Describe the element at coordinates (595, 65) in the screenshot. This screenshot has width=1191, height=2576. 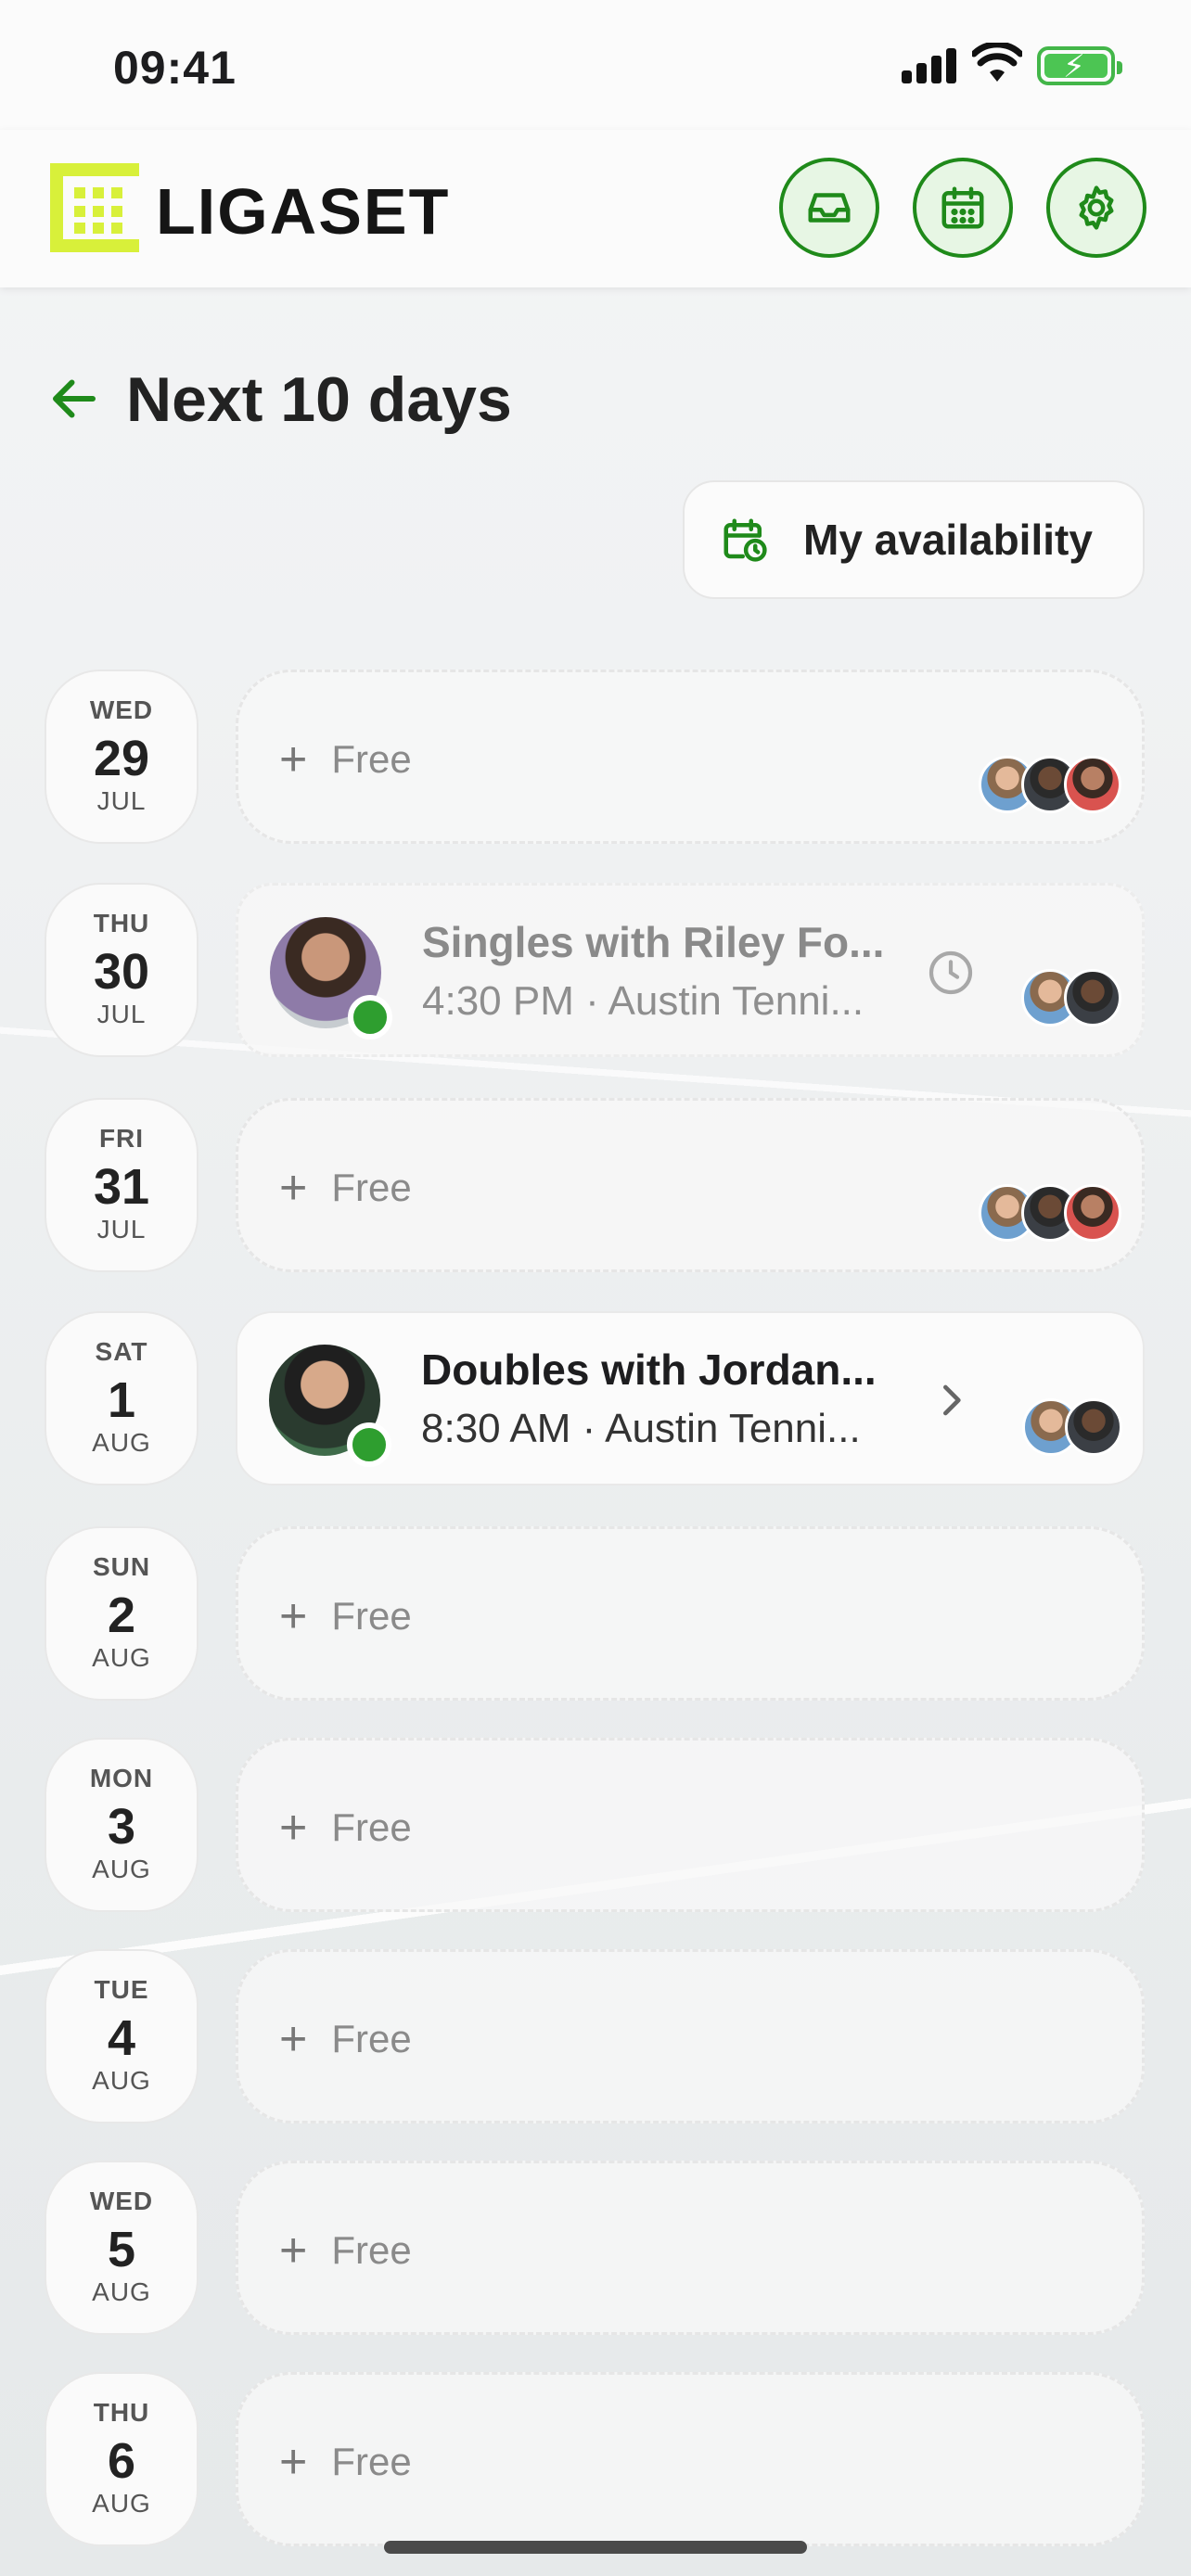
I see `status-bar: 09:41 ⚡` at that location.